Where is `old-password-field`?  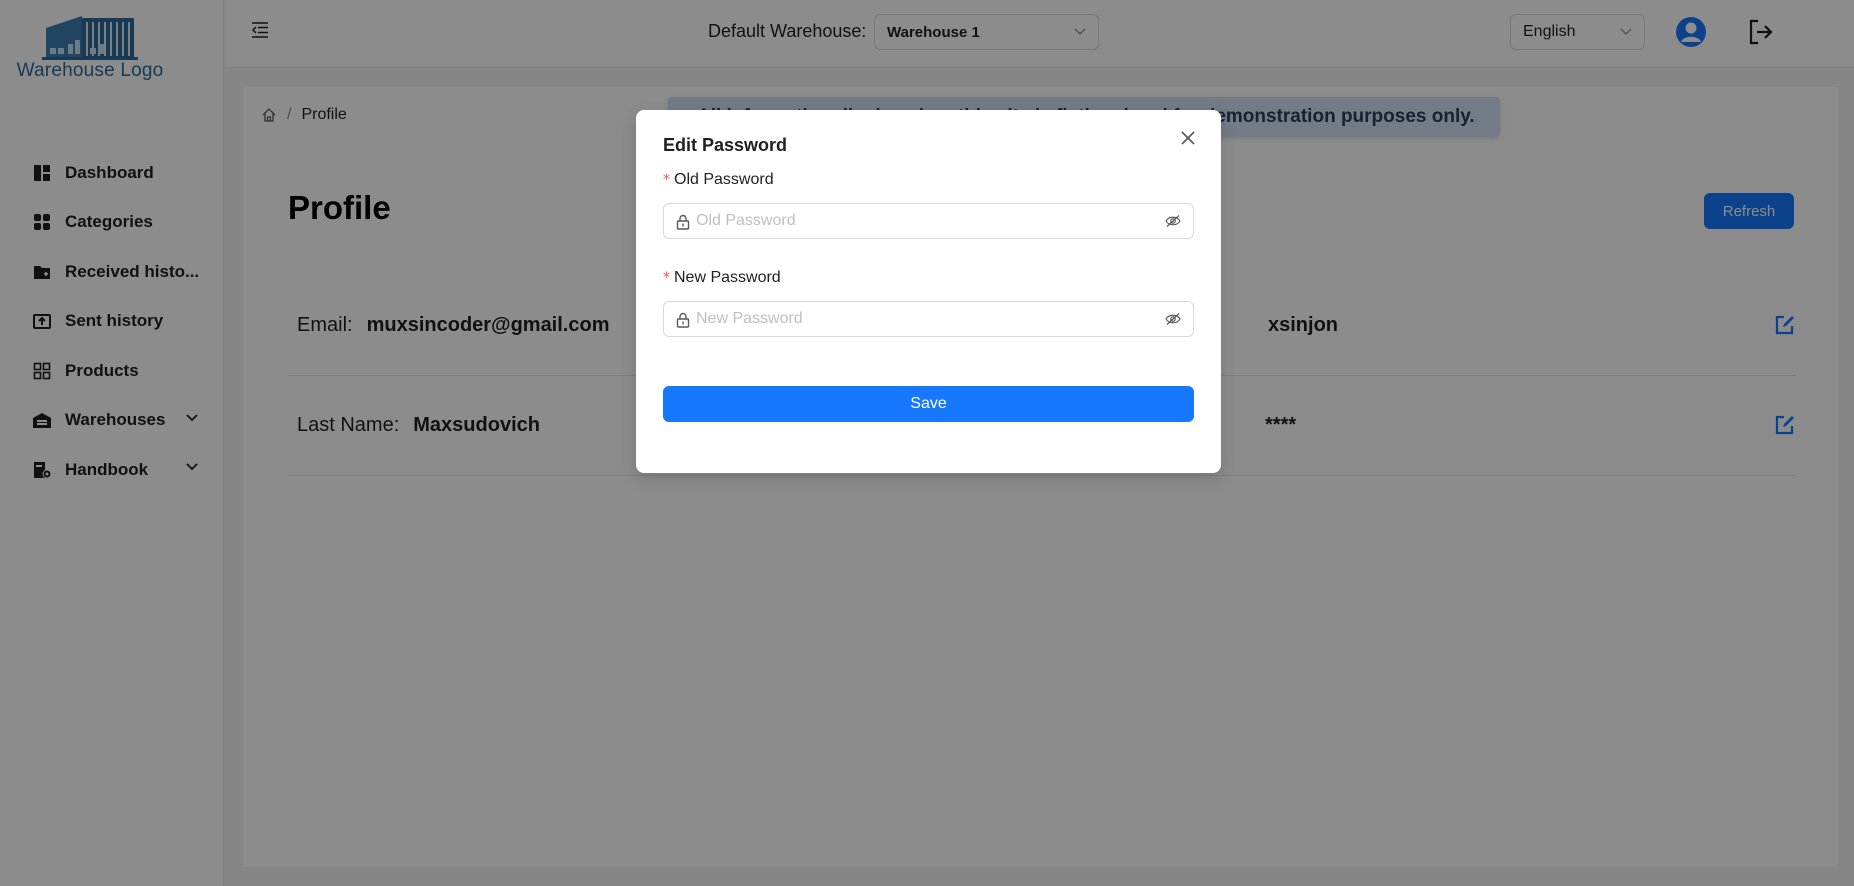
old-password-field is located at coordinates (928, 221).